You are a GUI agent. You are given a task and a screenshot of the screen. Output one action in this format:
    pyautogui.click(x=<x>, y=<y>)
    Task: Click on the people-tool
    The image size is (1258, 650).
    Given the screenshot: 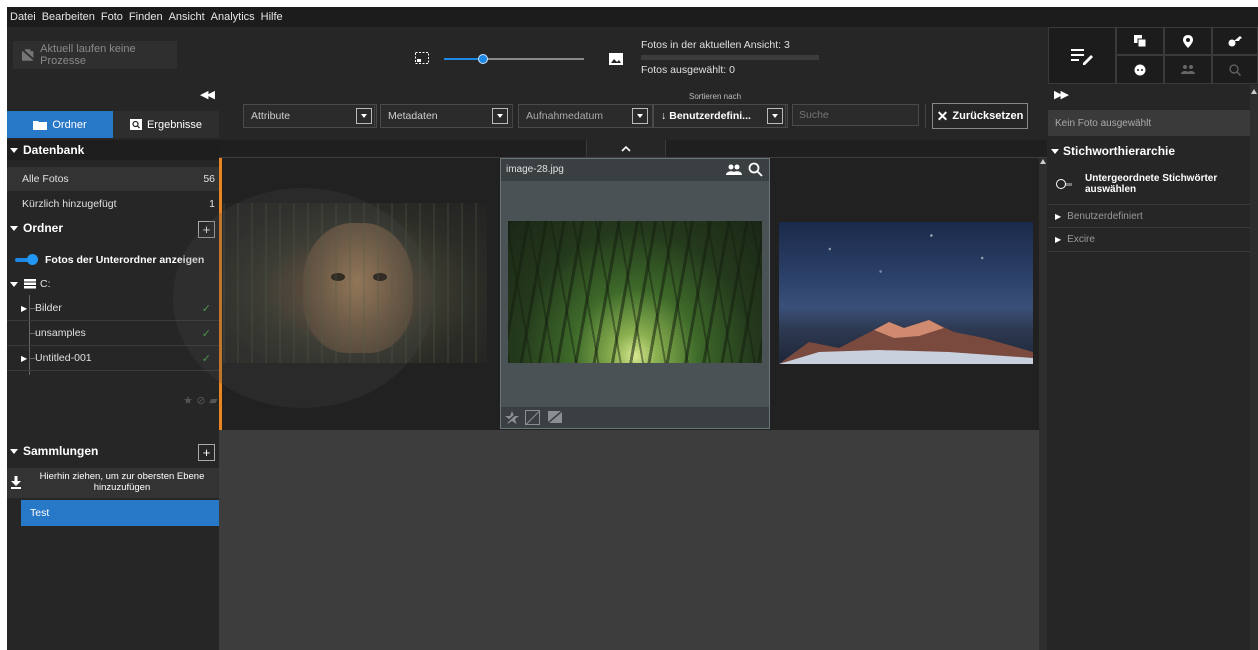 What is the action you would take?
    pyautogui.click(x=1188, y=69)
    